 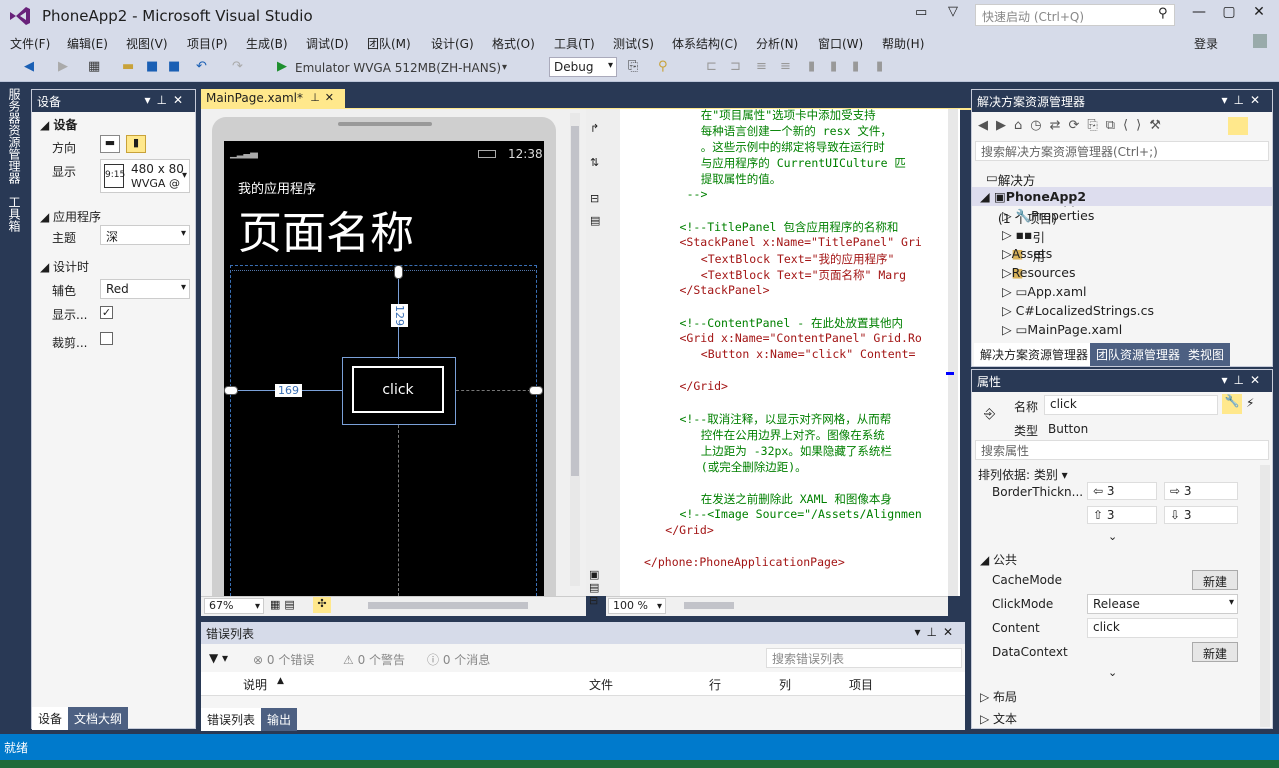 What do you see at coordinates (237, 66) in the screenshot?
I see `redo-icon: ↷` at bounding box center [237, 66].